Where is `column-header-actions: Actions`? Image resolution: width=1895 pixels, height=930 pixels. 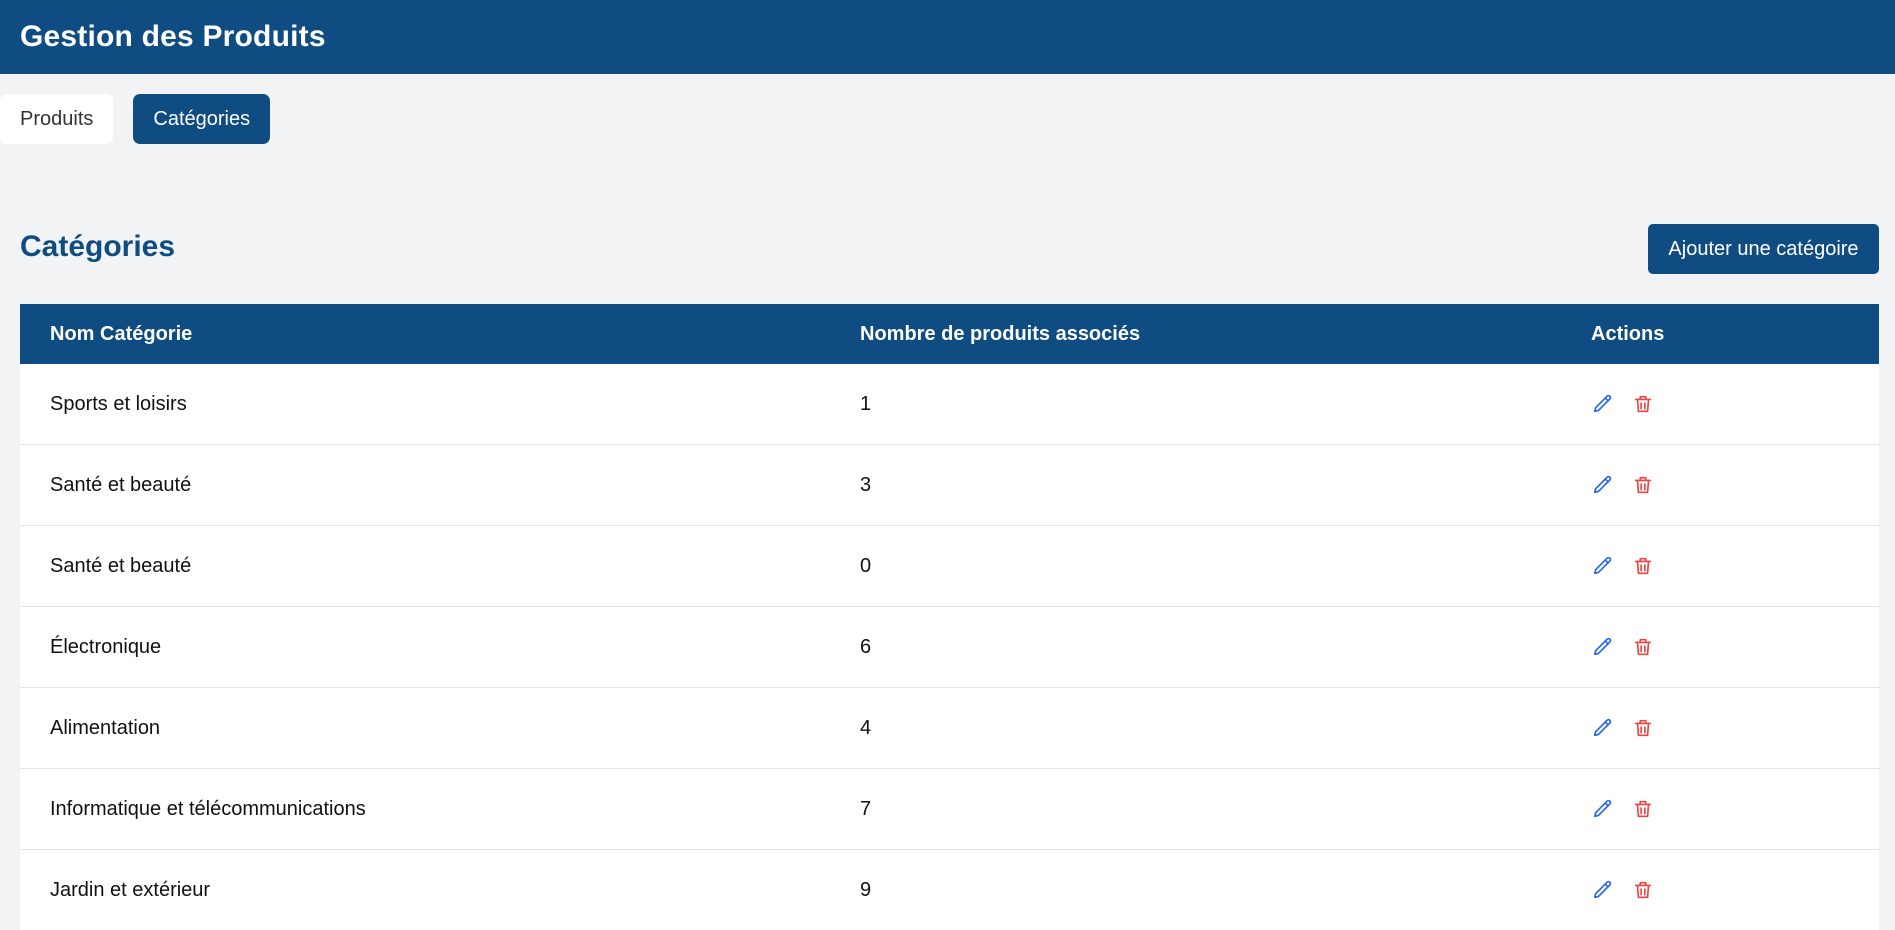
column-header-actions: Actions is located at coordinates (1628, 333).